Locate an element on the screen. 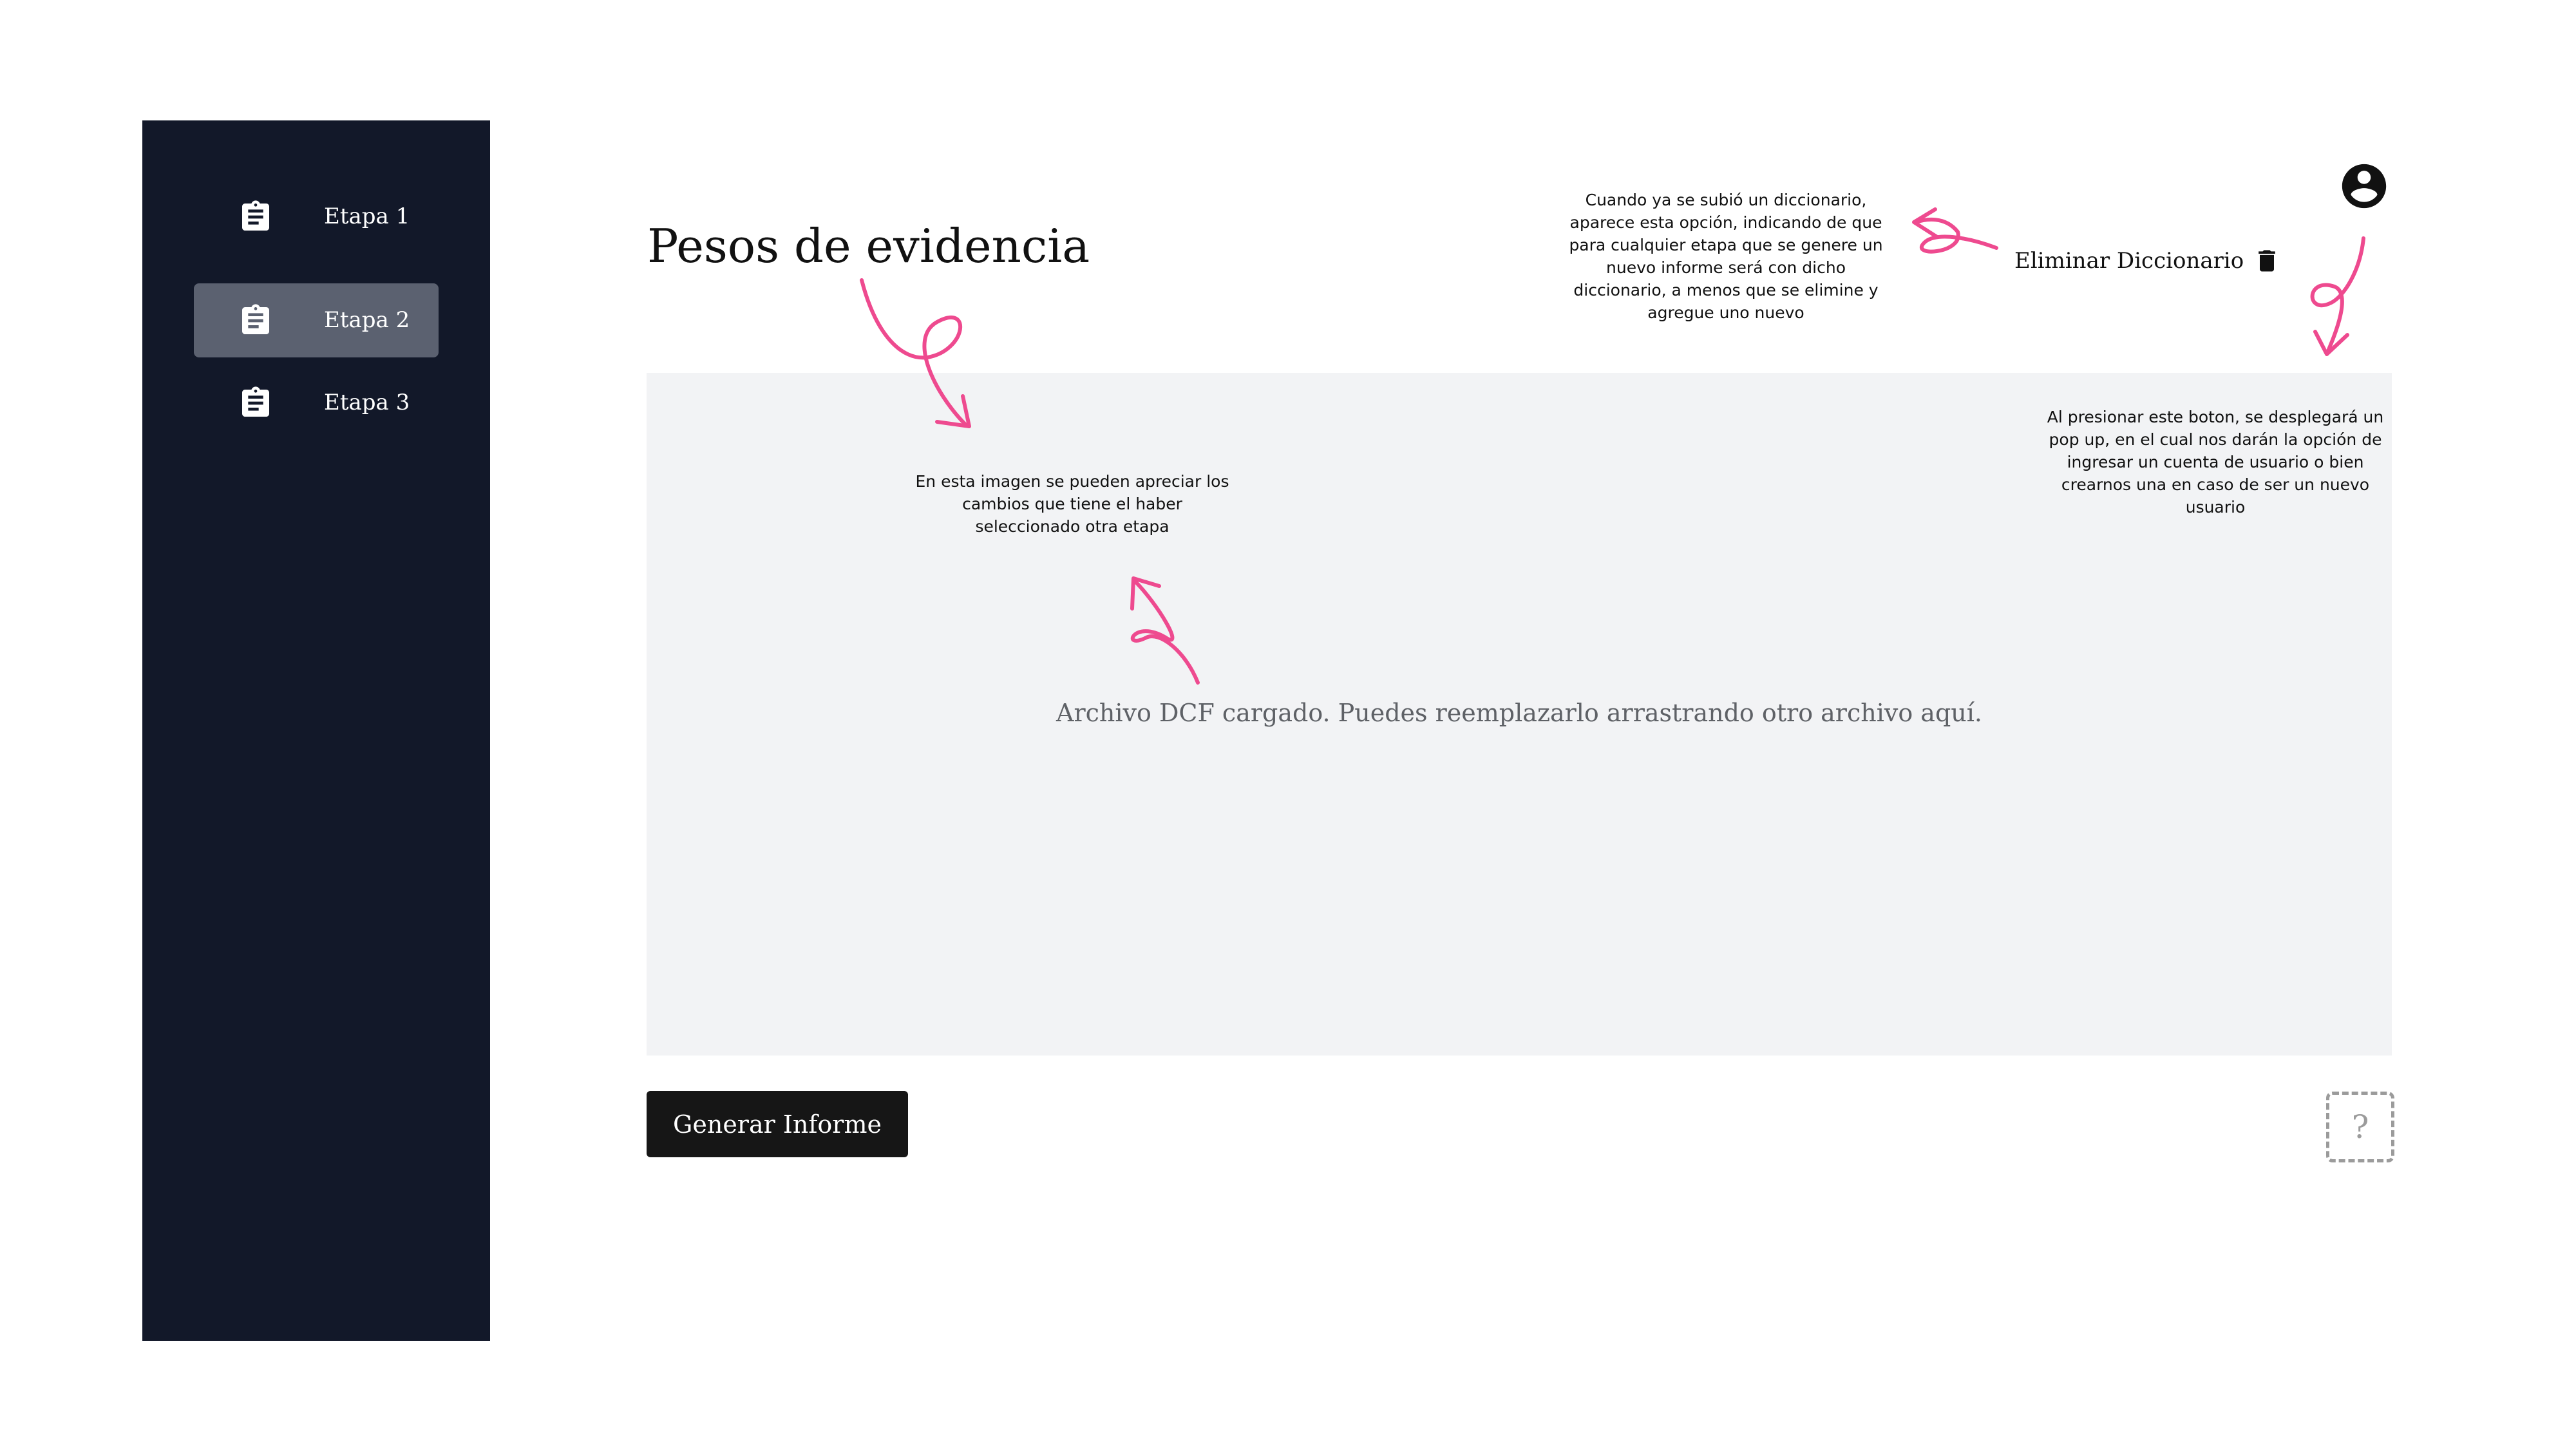  help-button: ? is located at coordinates (2360, 1127).